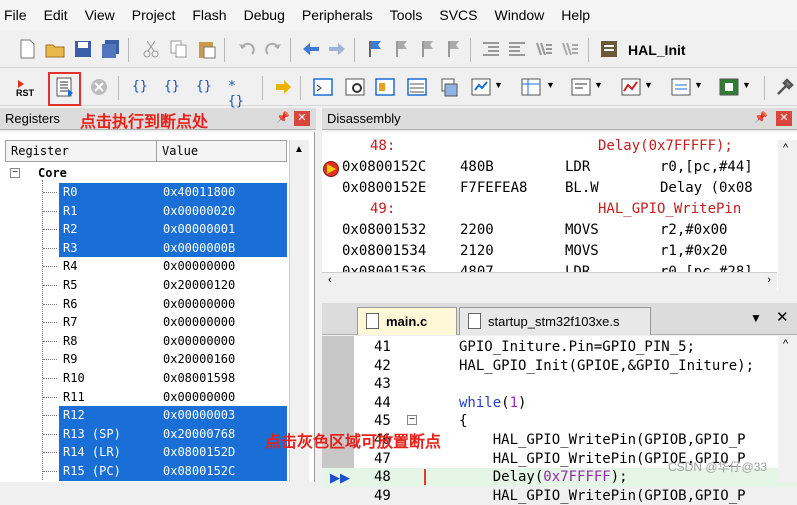  What do you see at coordinates (99, 87) in the screenshot?
I see `stop-icon` at bounding box center [99, 87].